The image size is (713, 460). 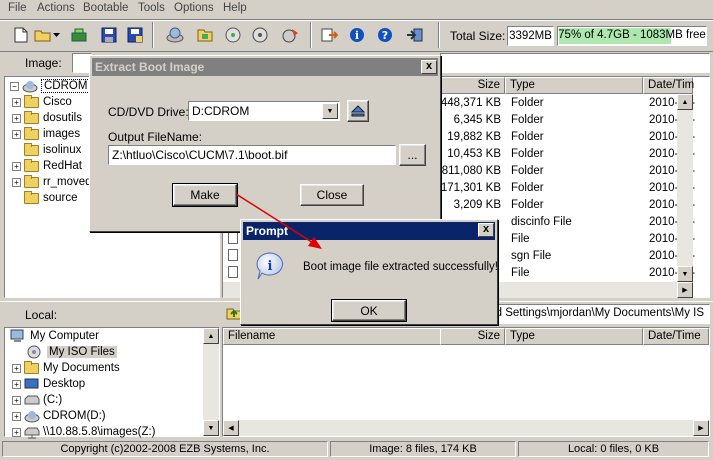 I want to click on local-list-hscroll: ◀ ▶, so click(x=466, y=428).